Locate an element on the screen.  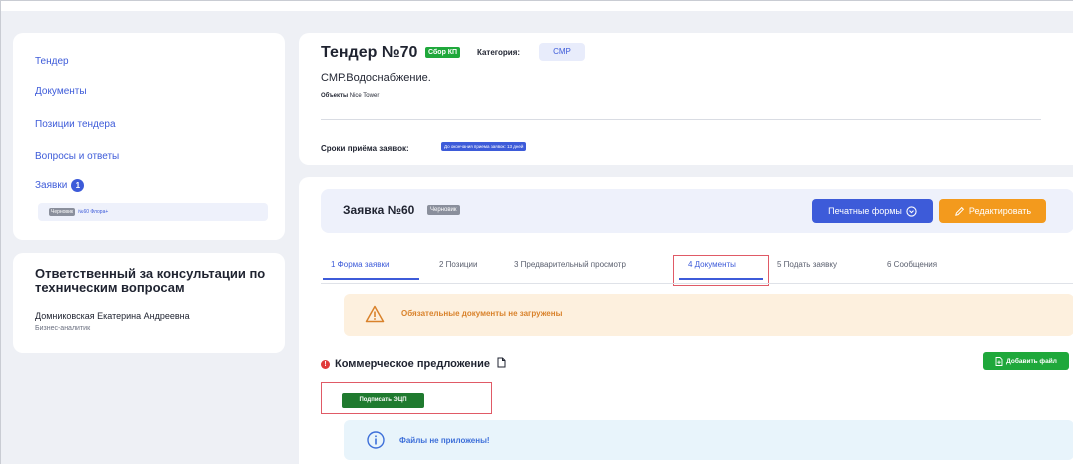
category-label: Категория: is located at coordinates (499, 52).